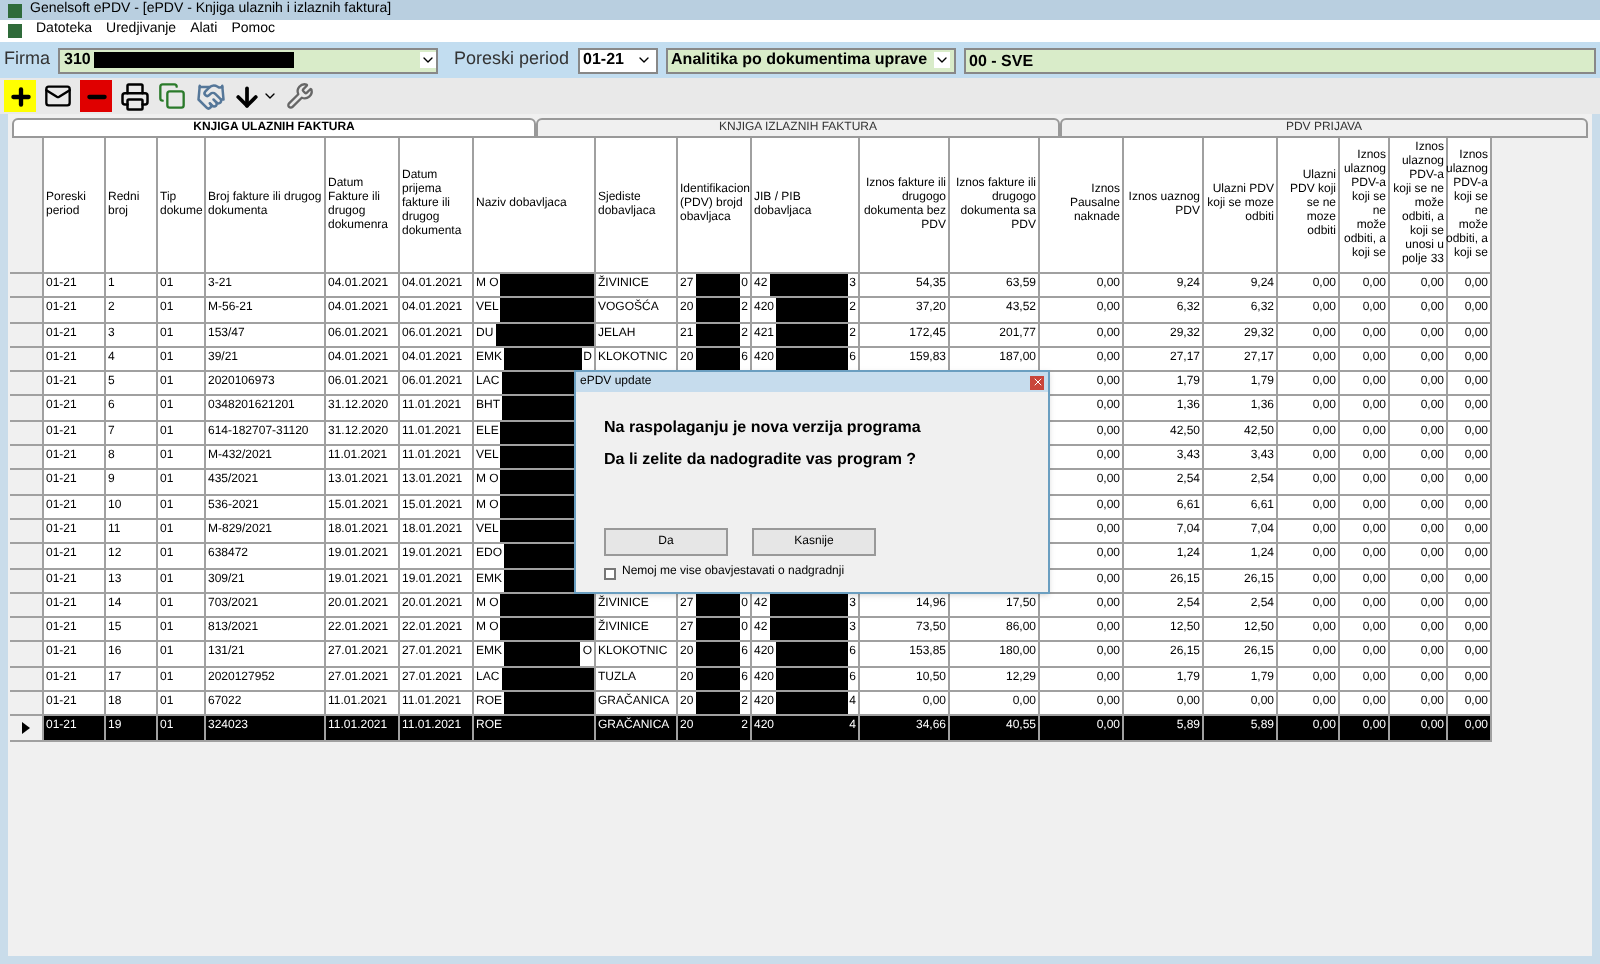  I want to click on period-label: Poreski period, so click(512, 59).